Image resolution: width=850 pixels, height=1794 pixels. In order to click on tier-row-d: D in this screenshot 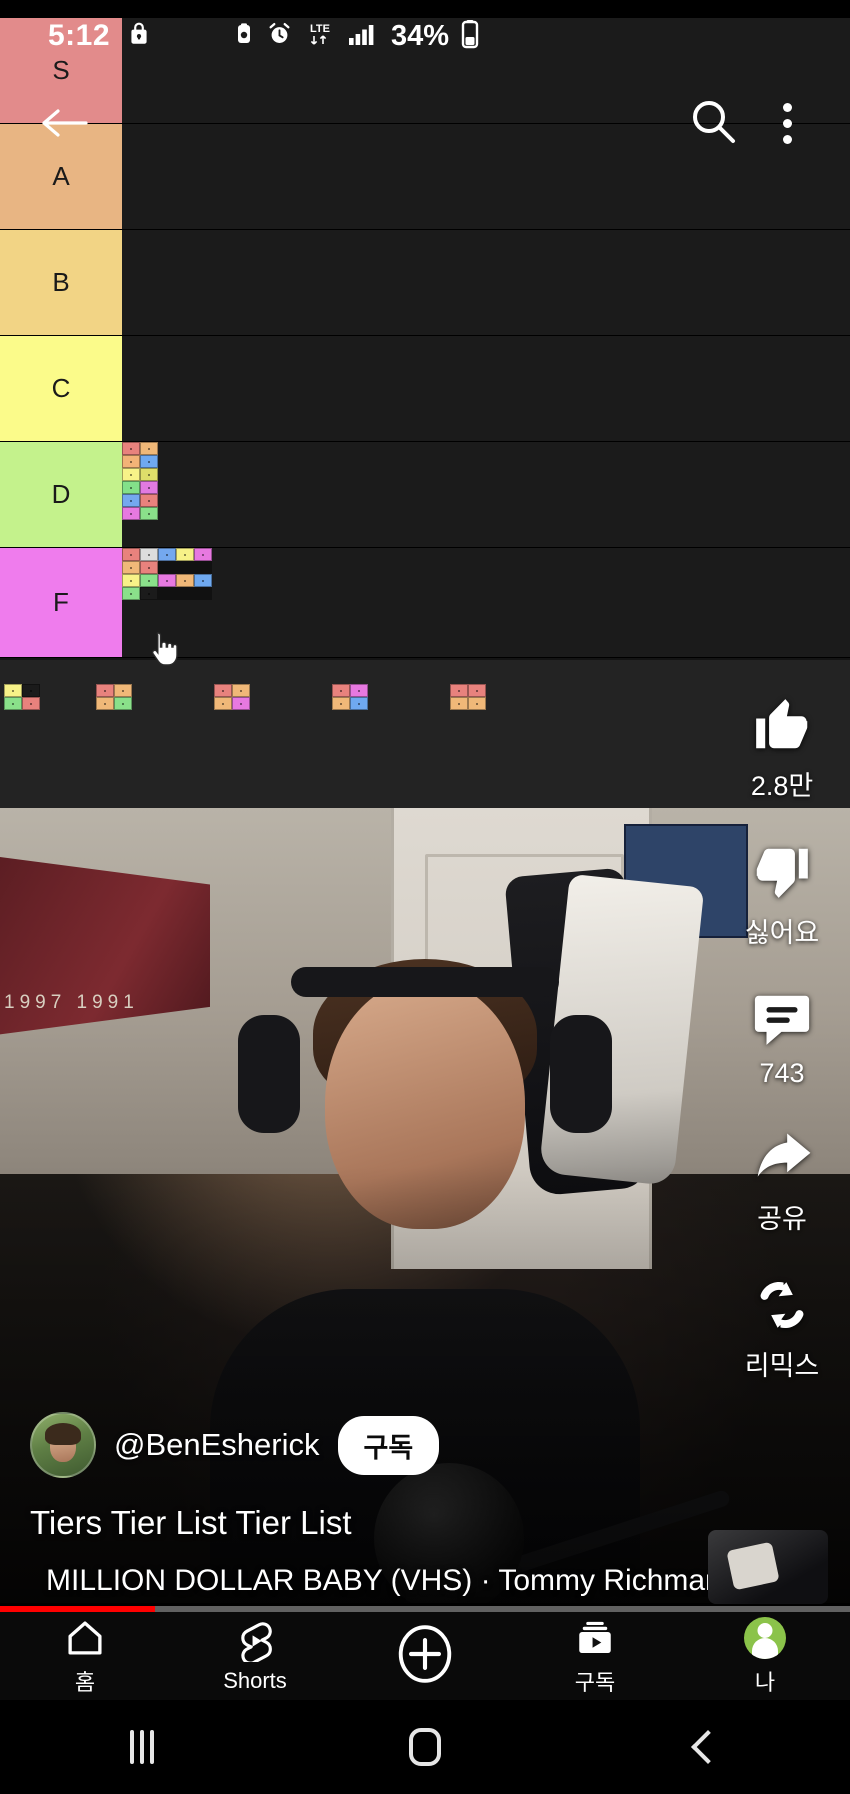, I will do `click(425, 495)`.